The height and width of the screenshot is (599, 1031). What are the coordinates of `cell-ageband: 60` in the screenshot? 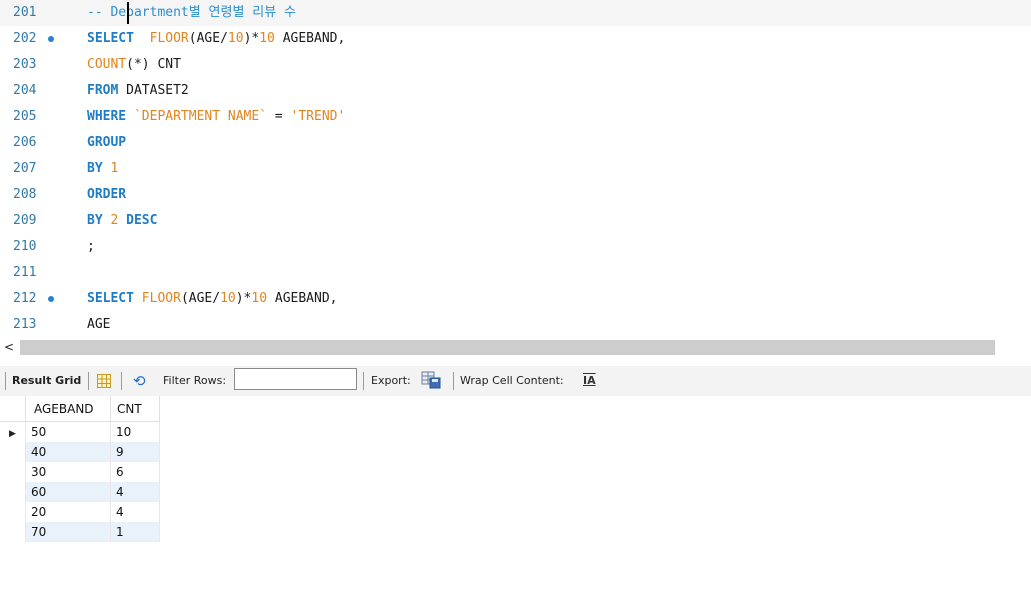 It's located at (68, 492).